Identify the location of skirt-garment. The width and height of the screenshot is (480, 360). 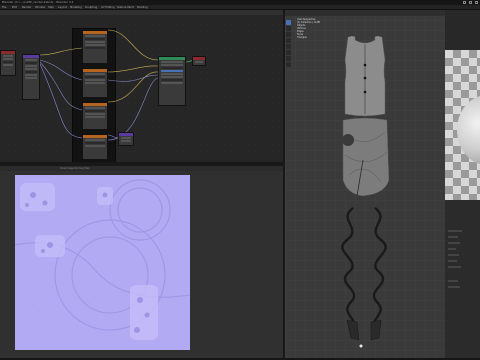
(366, 157).